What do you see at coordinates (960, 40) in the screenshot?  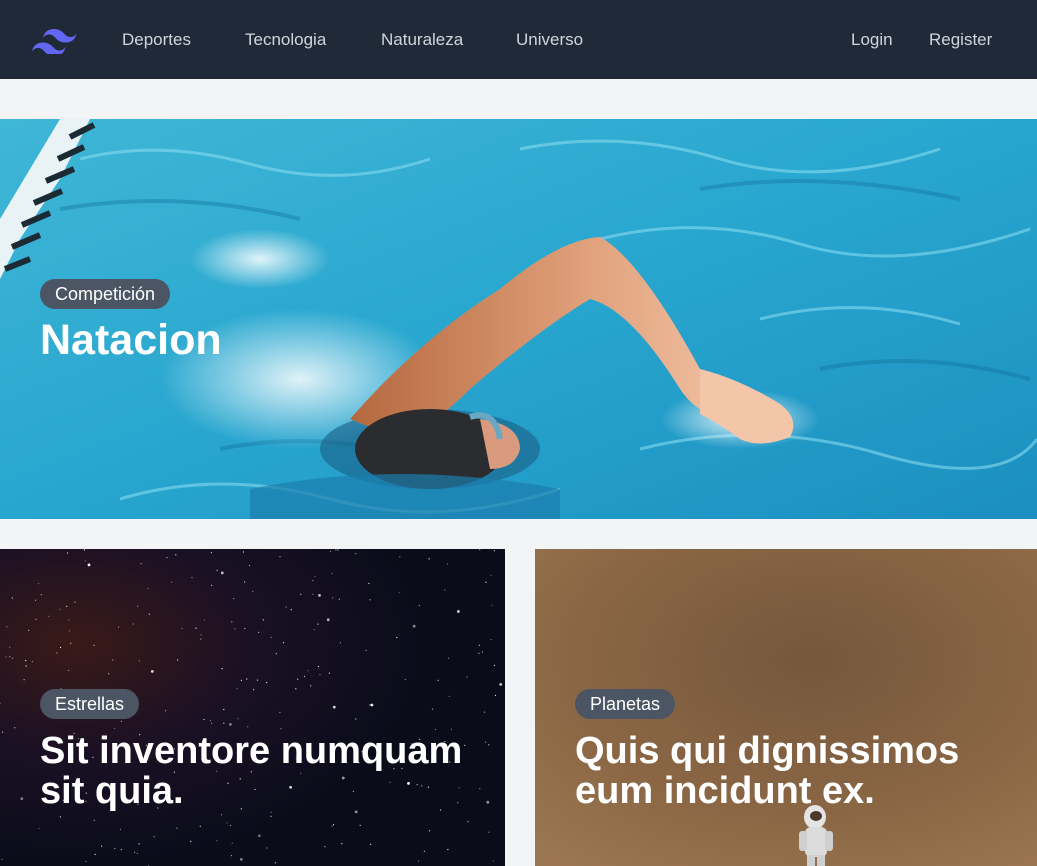 I see `register-link: Register` at bounding box center [960, 40].